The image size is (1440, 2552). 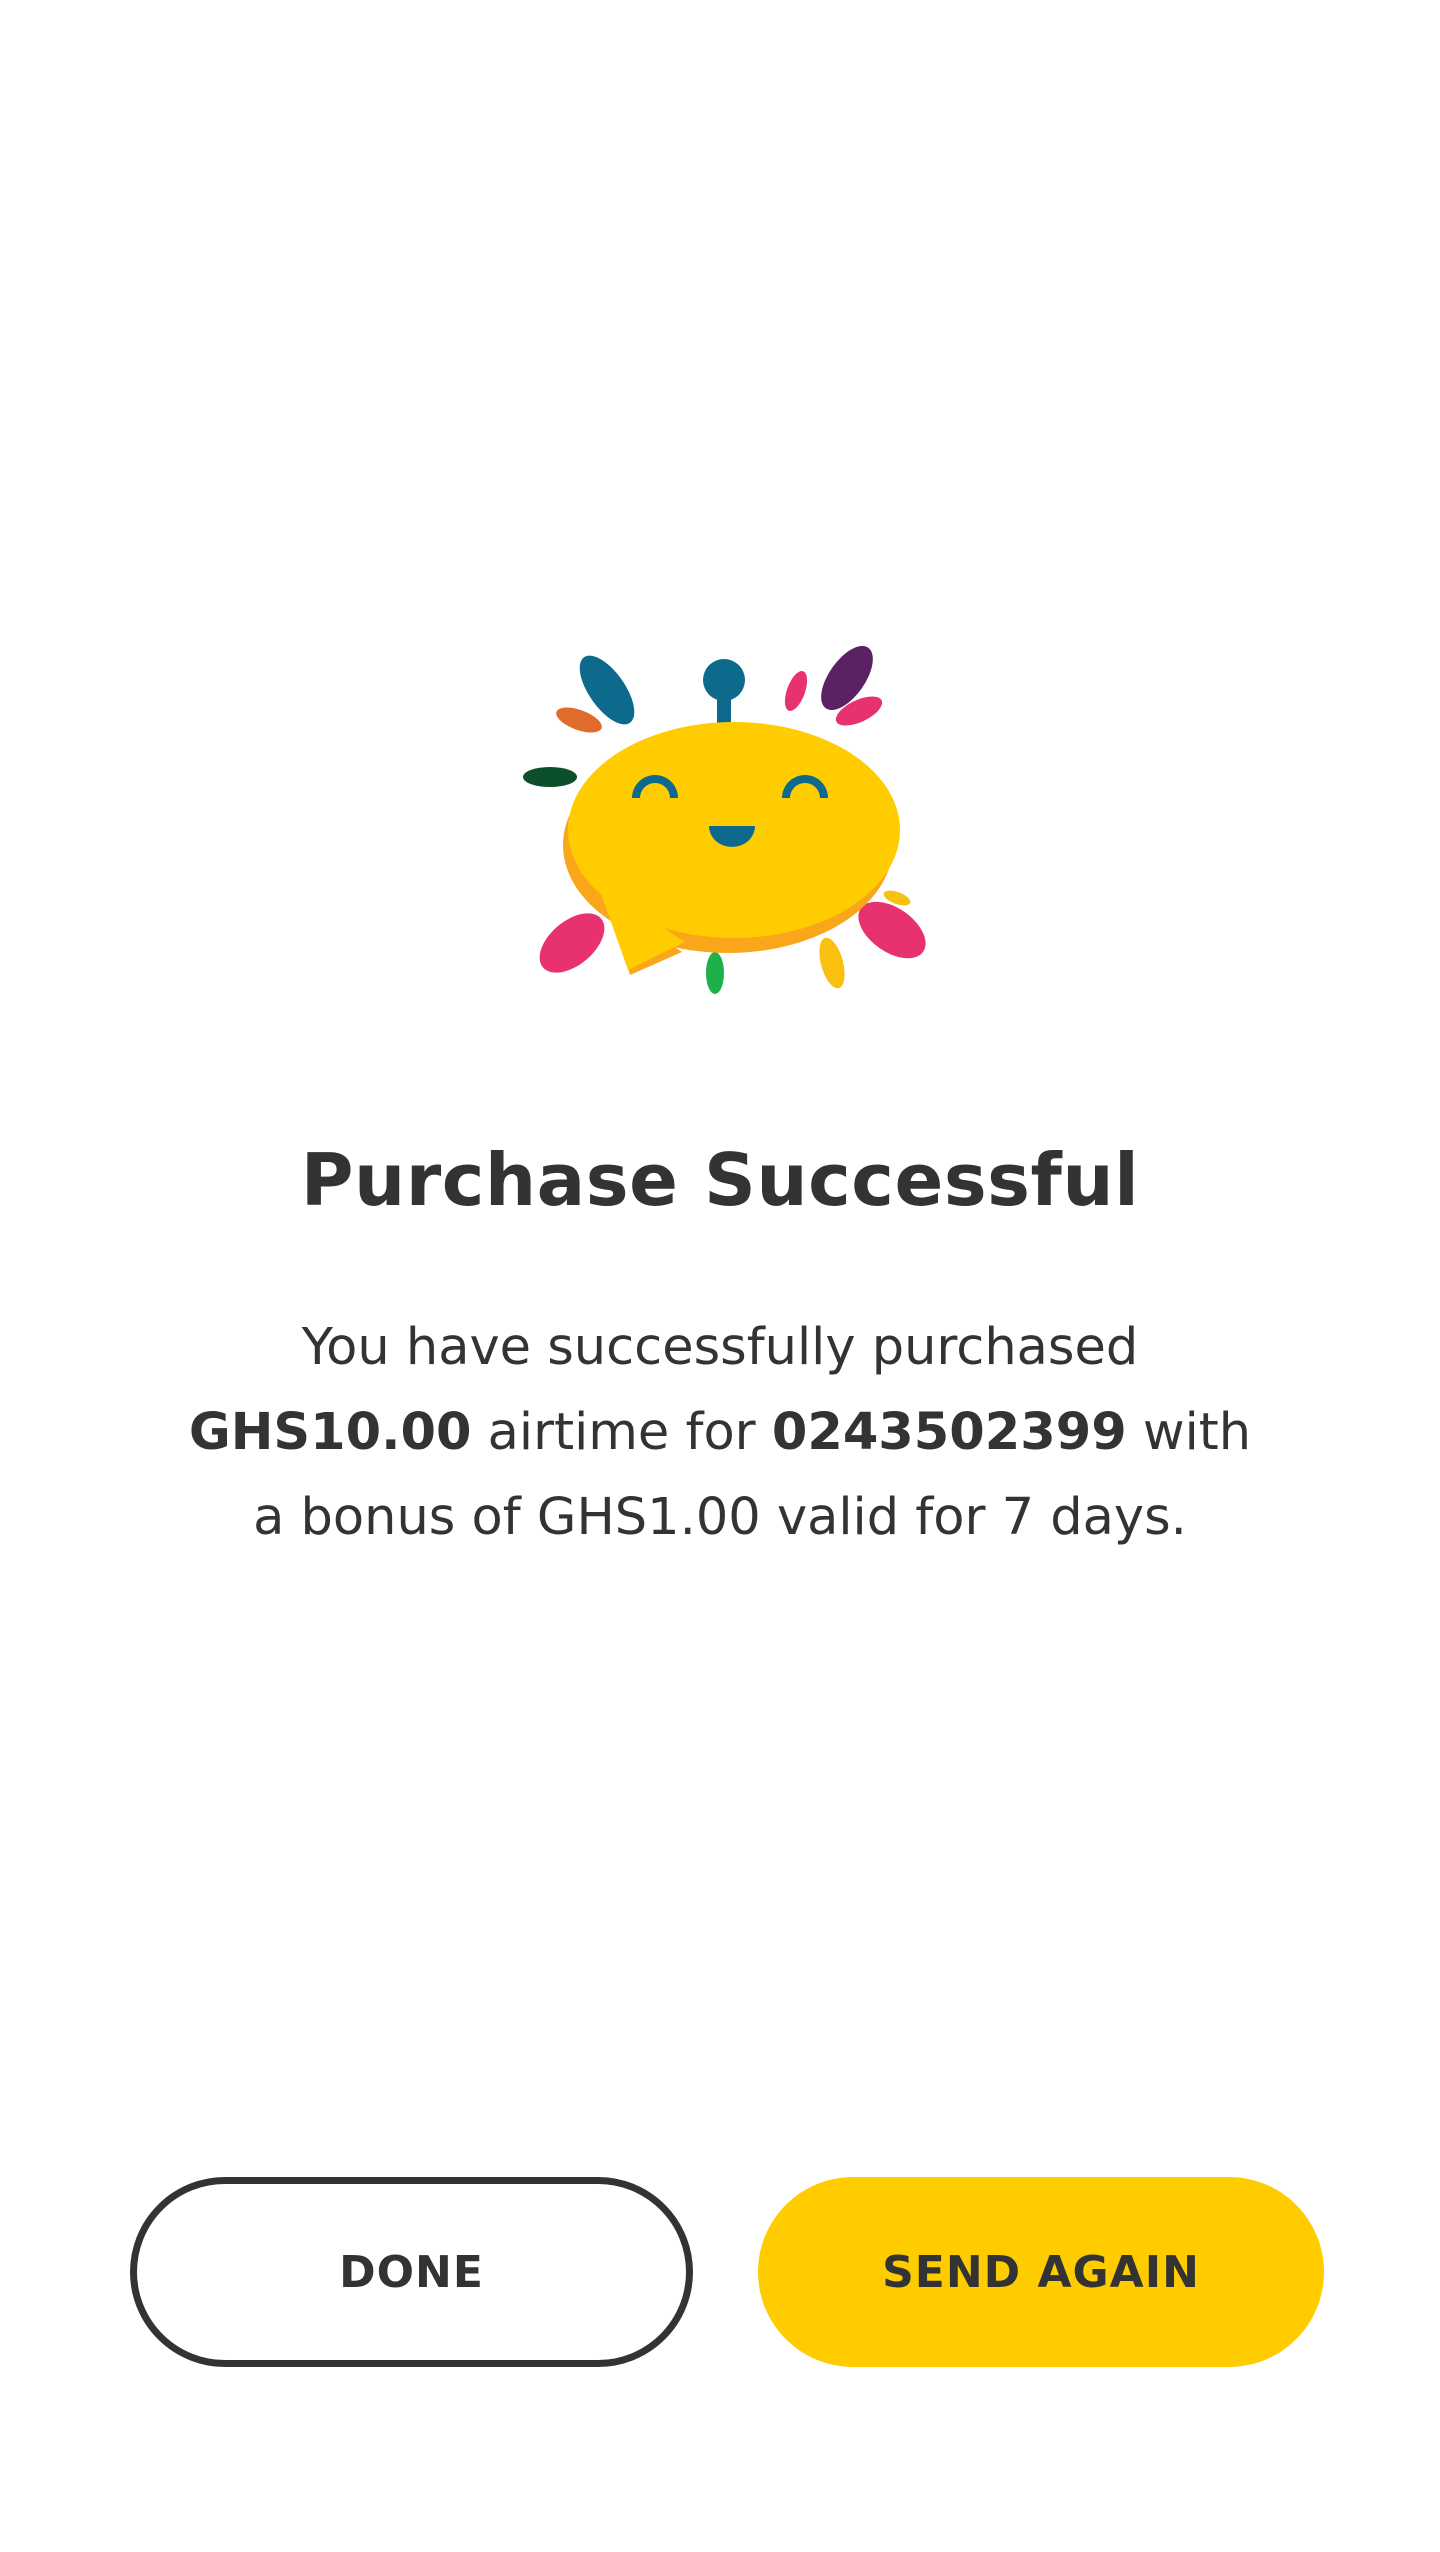 What do you see at coordinates (720, 1180) in the screenshot?
I see `page-title: Purchase Successful` at bounding box center [720, 1180].